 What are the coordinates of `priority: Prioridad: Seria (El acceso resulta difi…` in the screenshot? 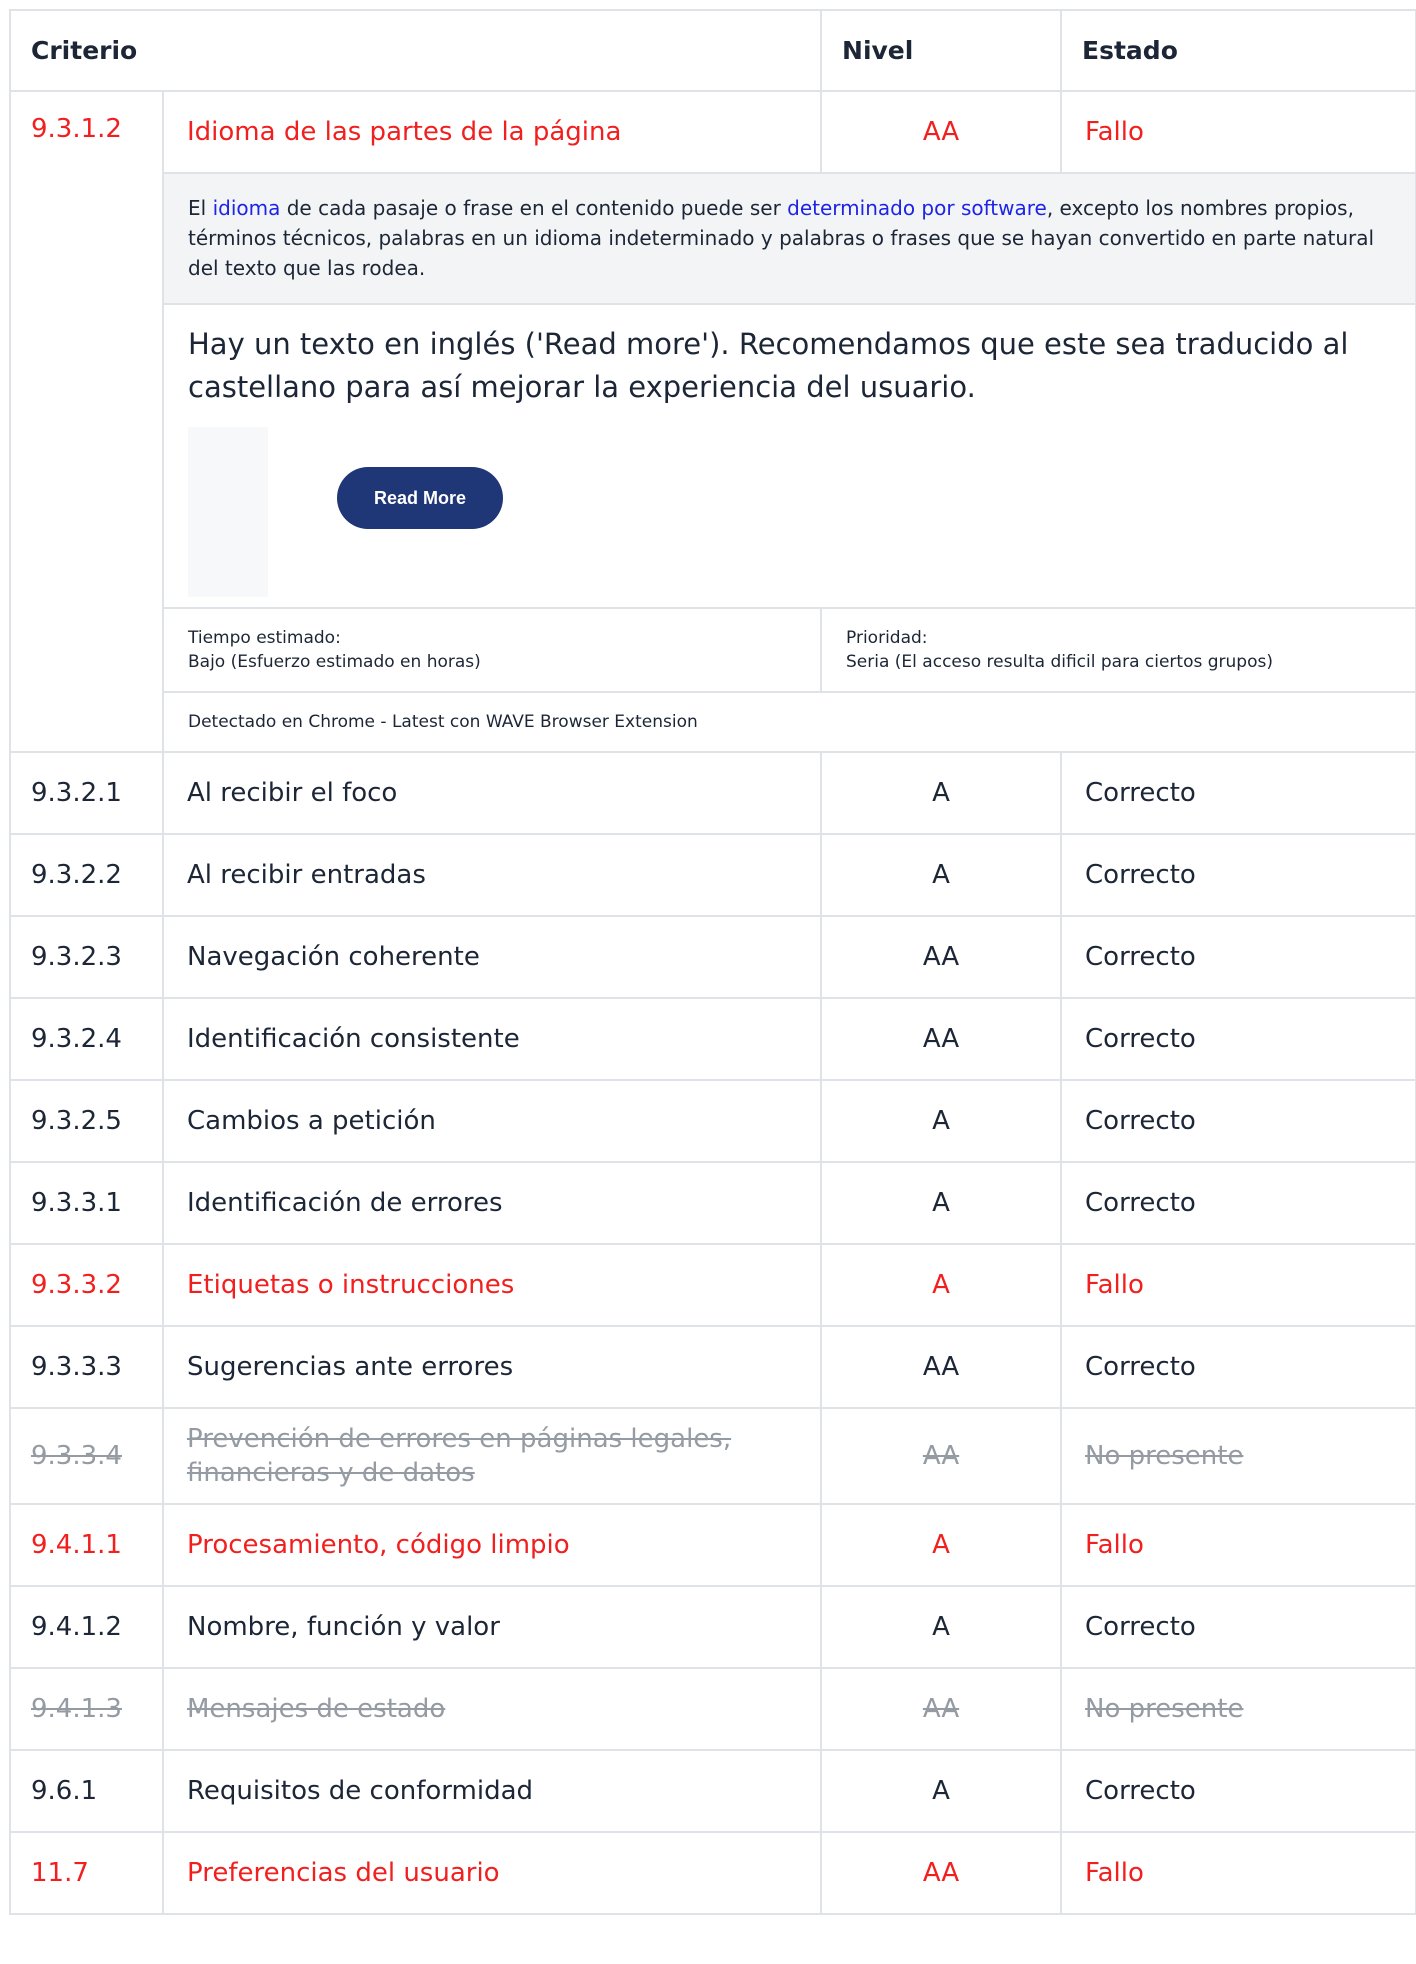 It's located at (1118, 650).